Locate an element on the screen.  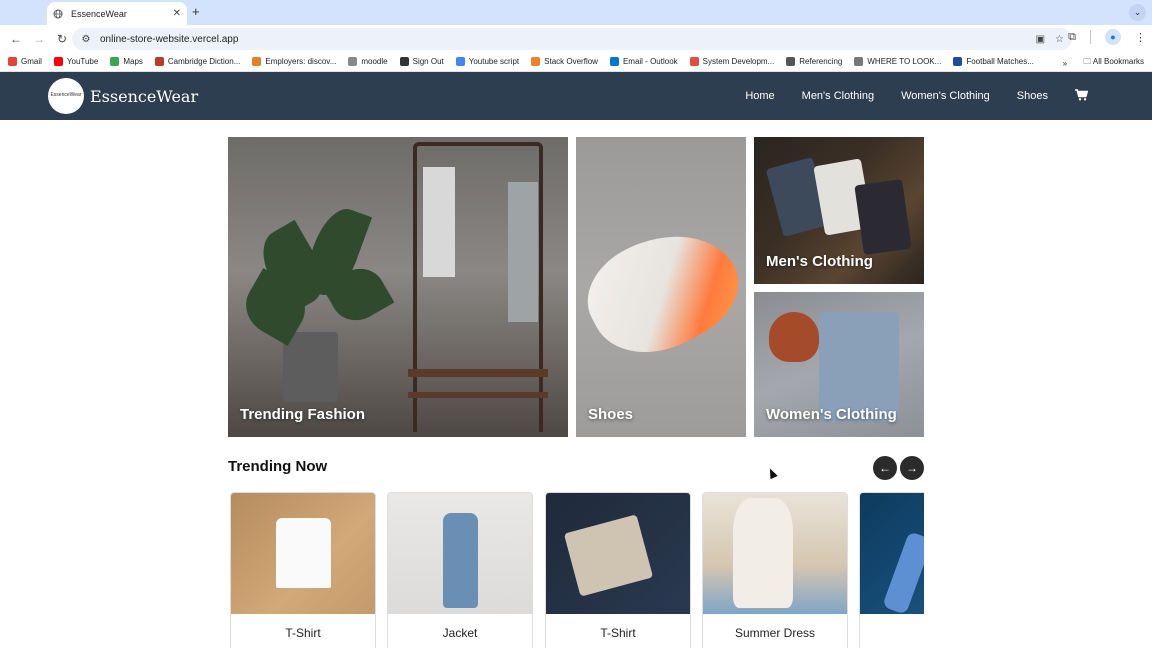
bookmark-label: Referencing is located at coordinates (821, 61).